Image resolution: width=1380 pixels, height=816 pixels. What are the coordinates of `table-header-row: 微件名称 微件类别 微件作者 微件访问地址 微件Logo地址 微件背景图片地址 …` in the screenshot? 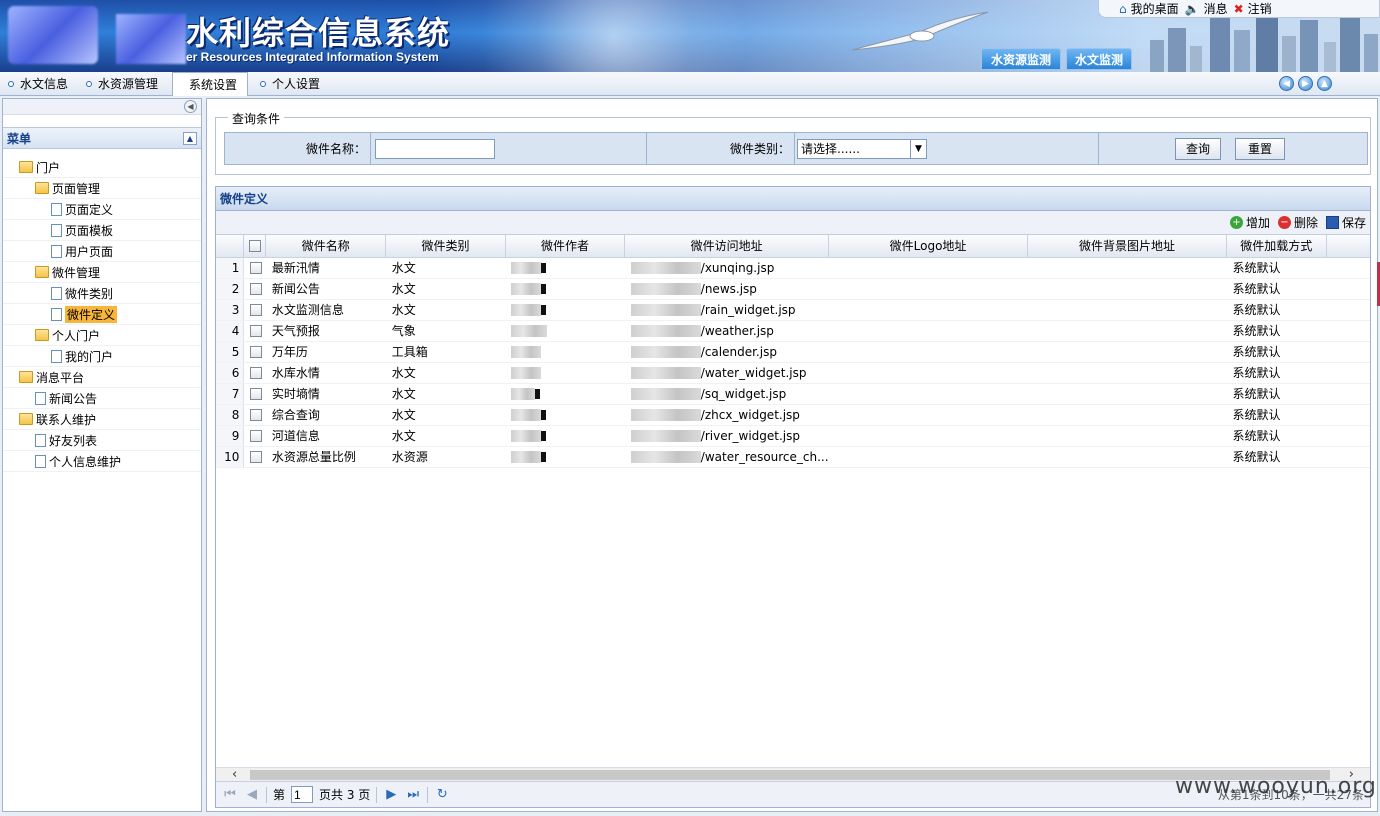 It's located at (793, 246).